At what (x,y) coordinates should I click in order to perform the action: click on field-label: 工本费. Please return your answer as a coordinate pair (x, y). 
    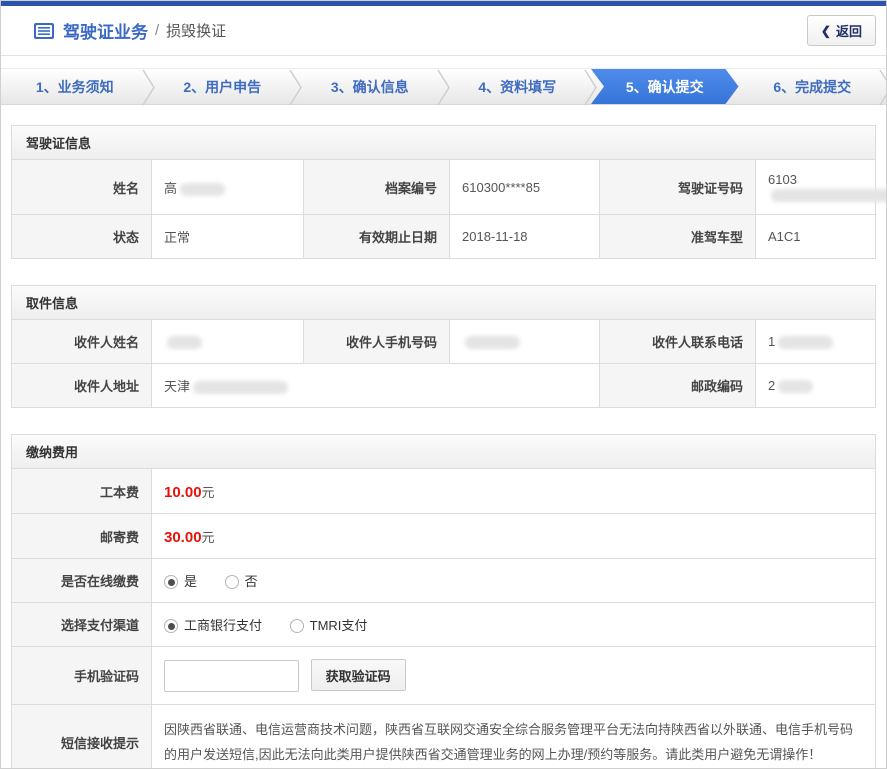
    Looking at the image, I should click on (81, 491).